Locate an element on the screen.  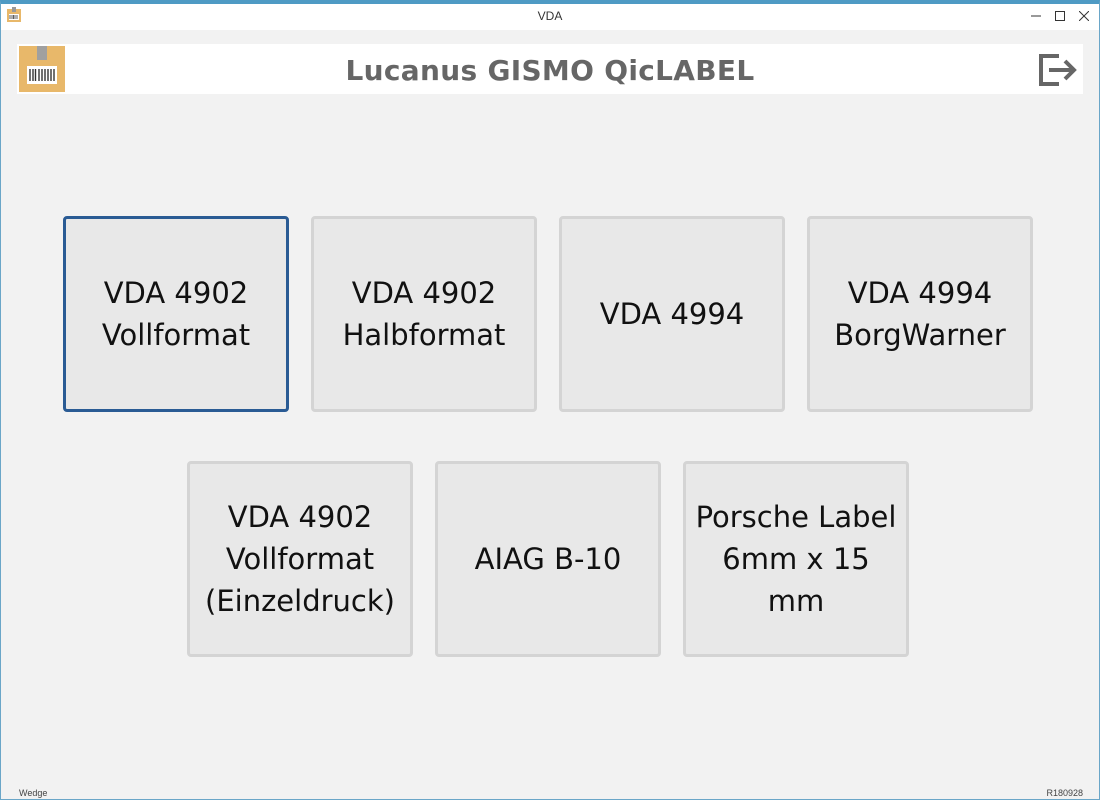
tile-vda-4994: VDA 4994 is located at coordinates (672, 314).